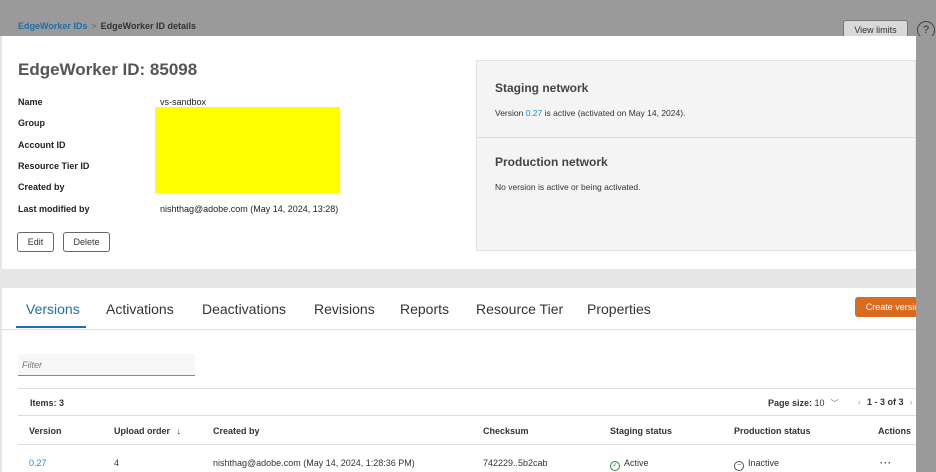  I want to click on staging-status-cell: ✓ Active, so click(629, 464).